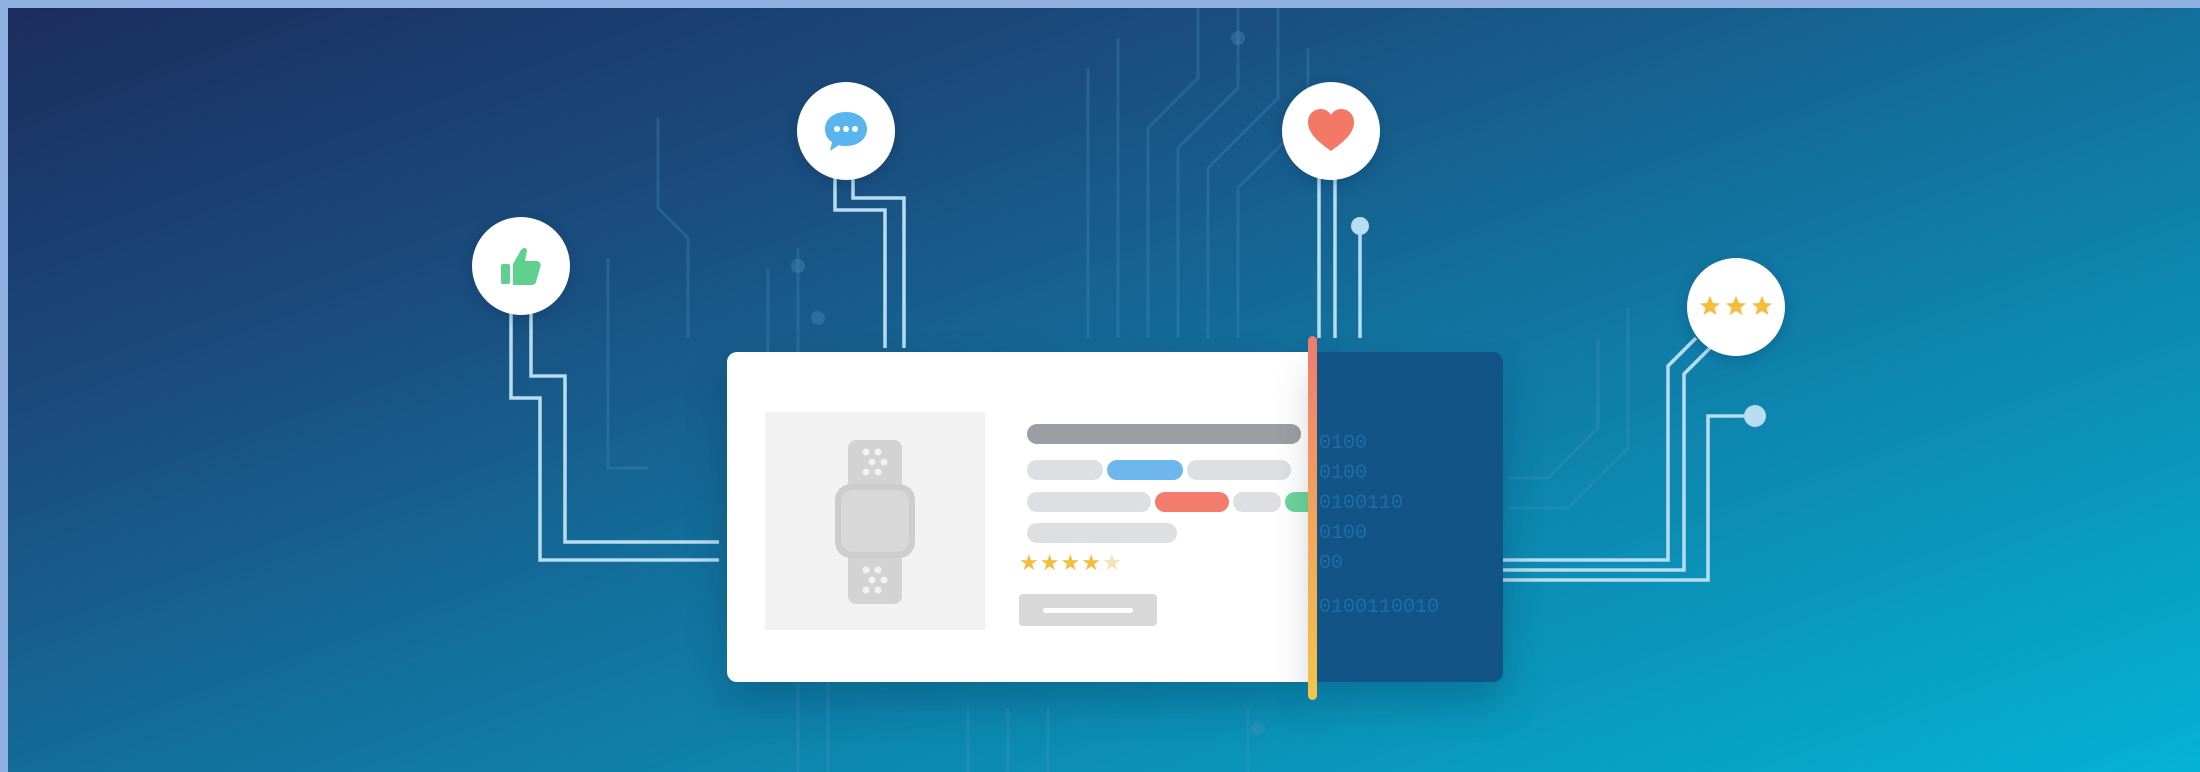 Image resolution: width=2200 pixels, height=772 pixels. I want to click on button-label-placeholder, so click(1088, 610).